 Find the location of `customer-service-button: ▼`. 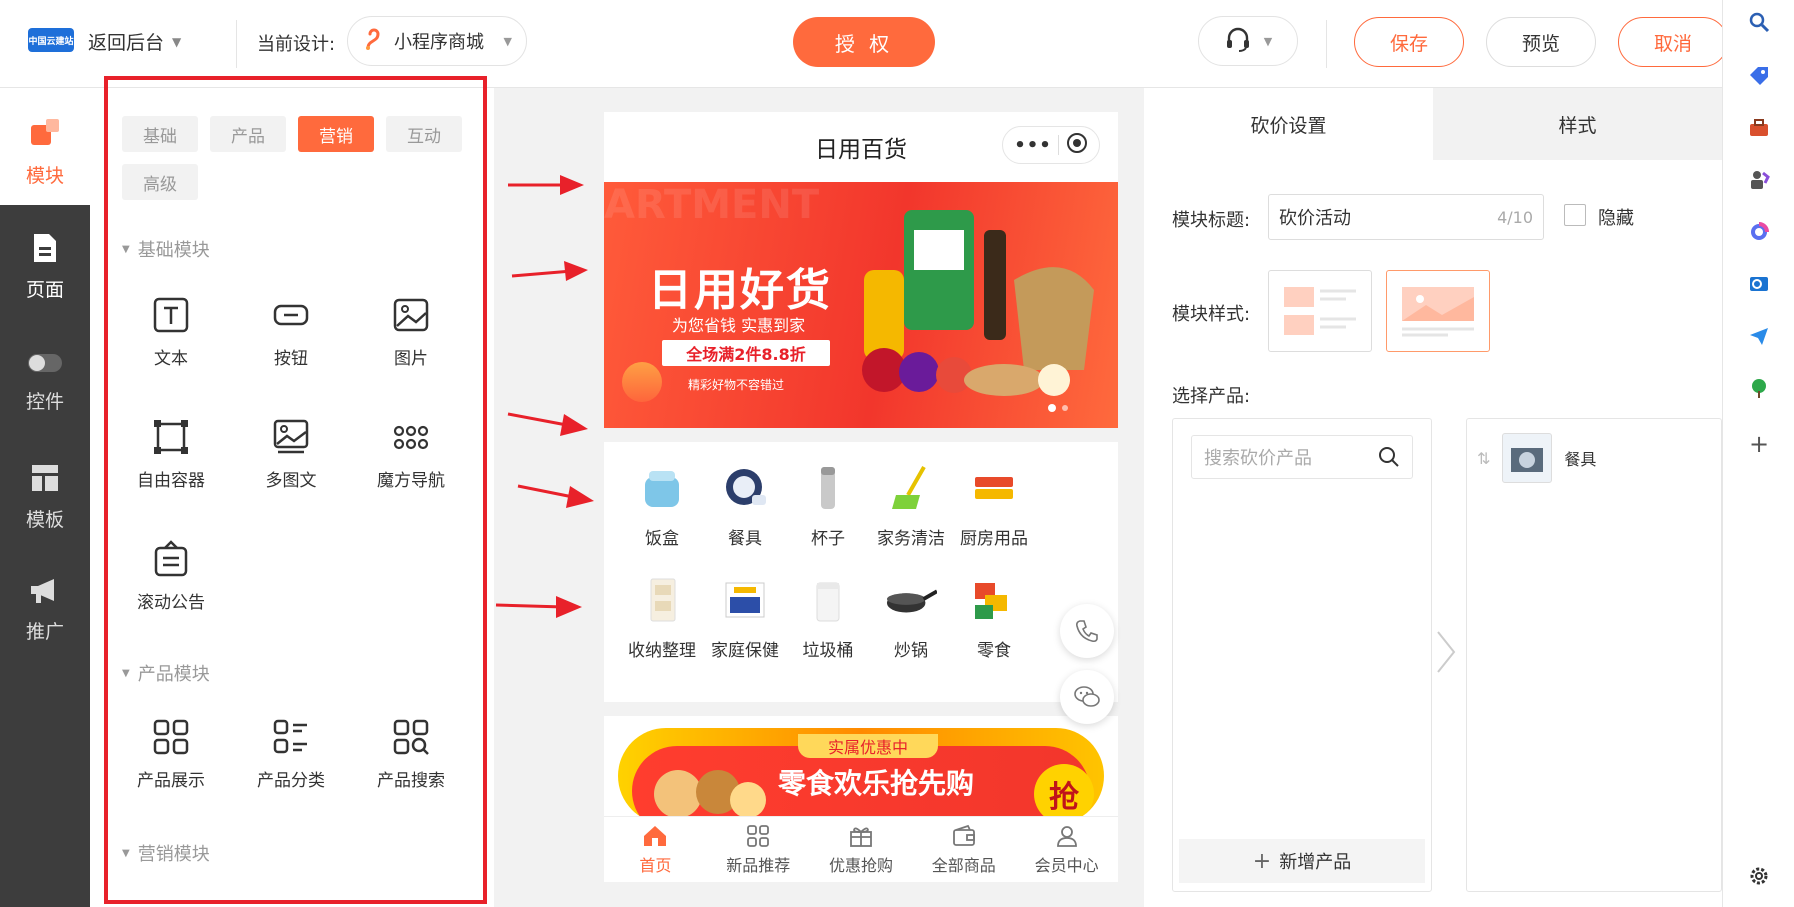

customer-service-button: ▼ is located at coordinates (1248, 41).